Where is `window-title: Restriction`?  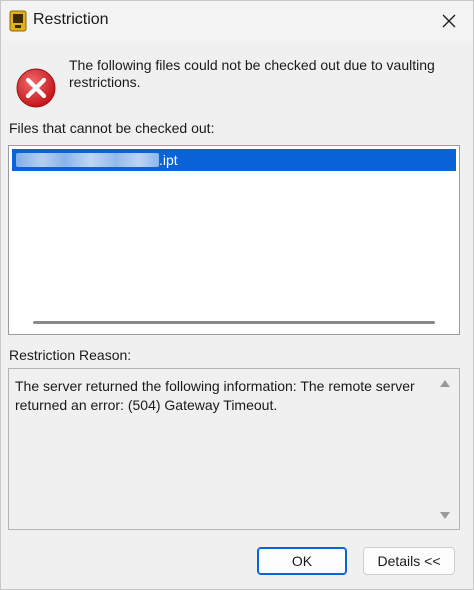 window-title: Restriction is located at coordinates (71, 19).